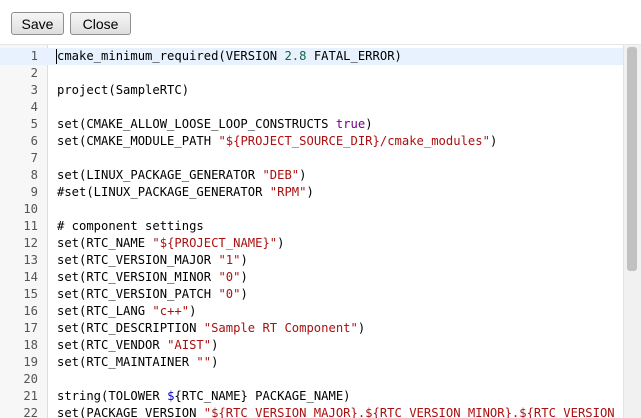 The image size is (641, 418). What do you see at coordinates (34, 73) in the screenshot?
I see `line-number: 2` at bounding box center [34, 73].